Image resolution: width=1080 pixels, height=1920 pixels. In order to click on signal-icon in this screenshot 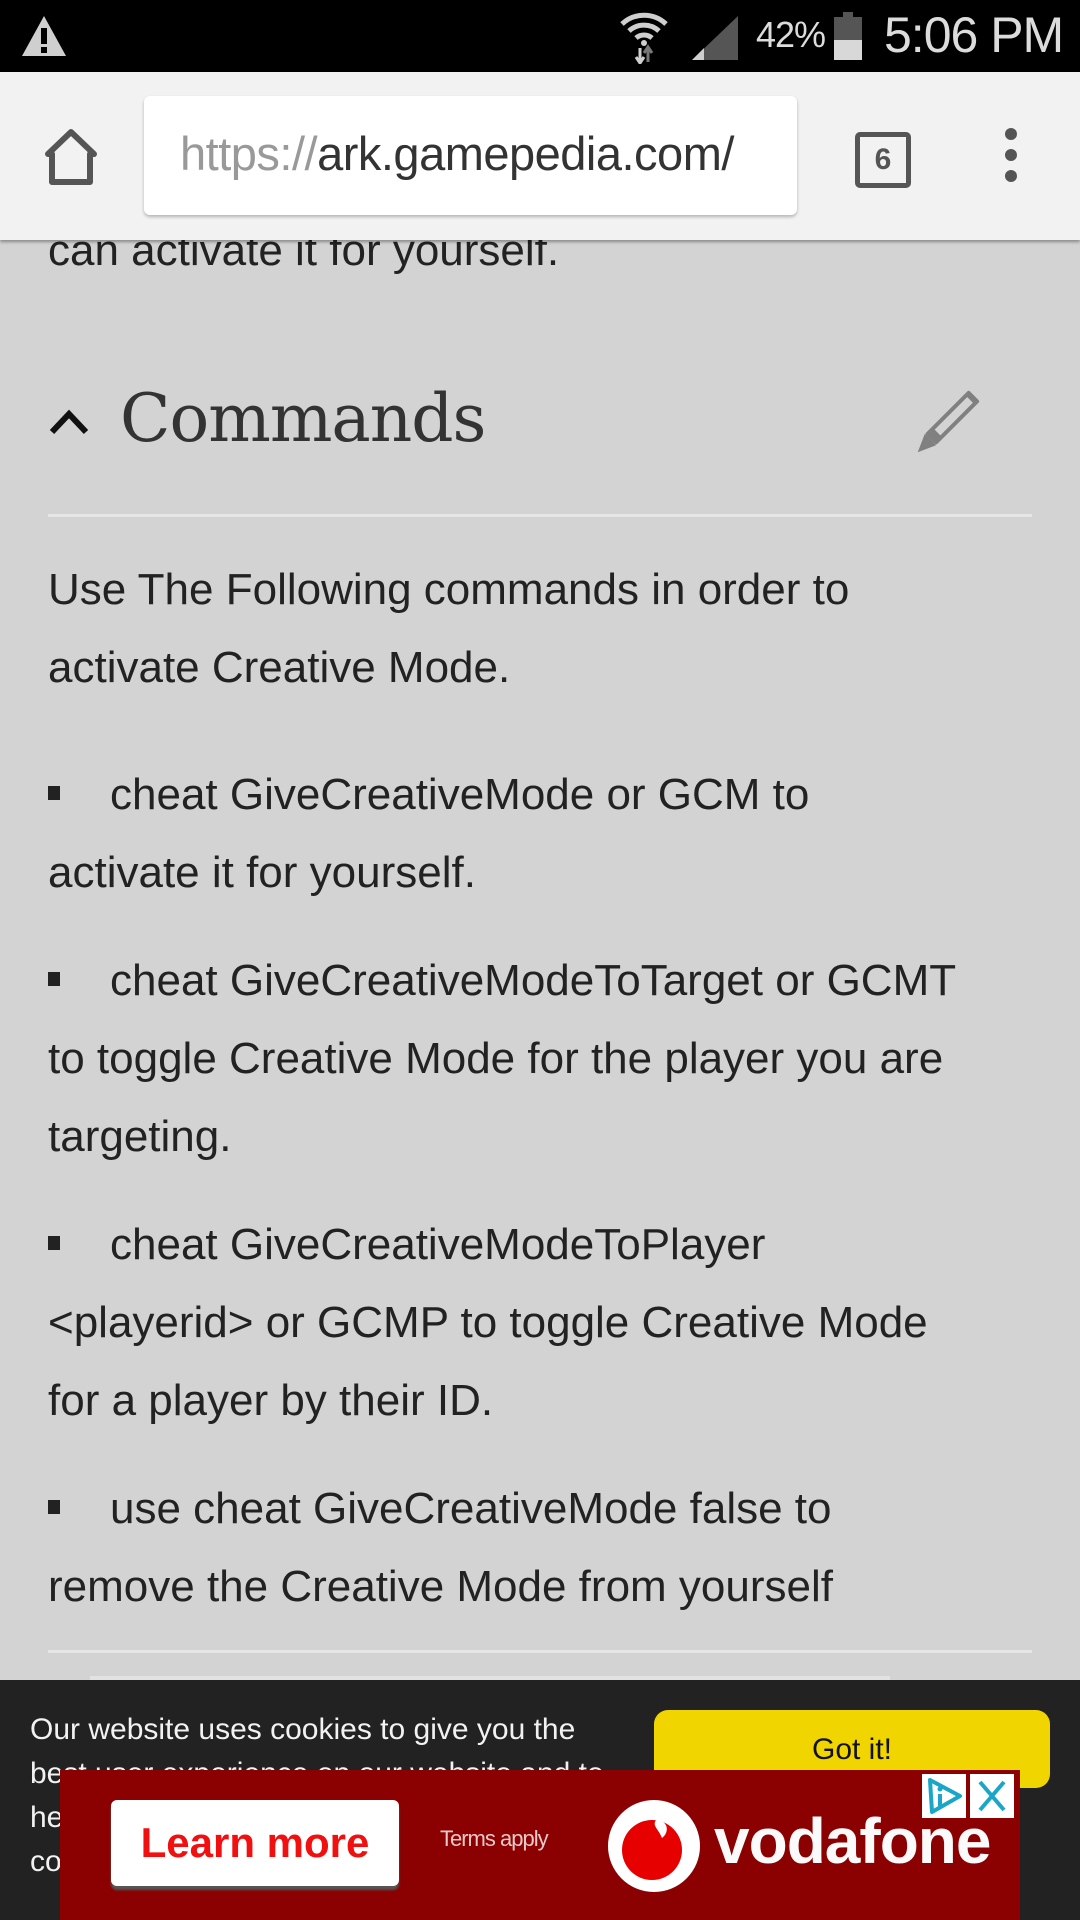, I will do `click(715, 38)`.